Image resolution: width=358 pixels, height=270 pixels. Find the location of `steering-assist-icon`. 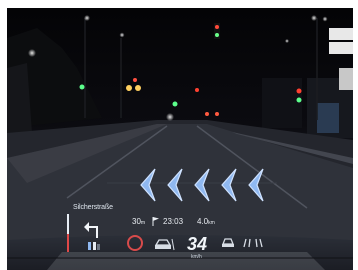

steering-assist-icon is located at coordinates (253, 243).